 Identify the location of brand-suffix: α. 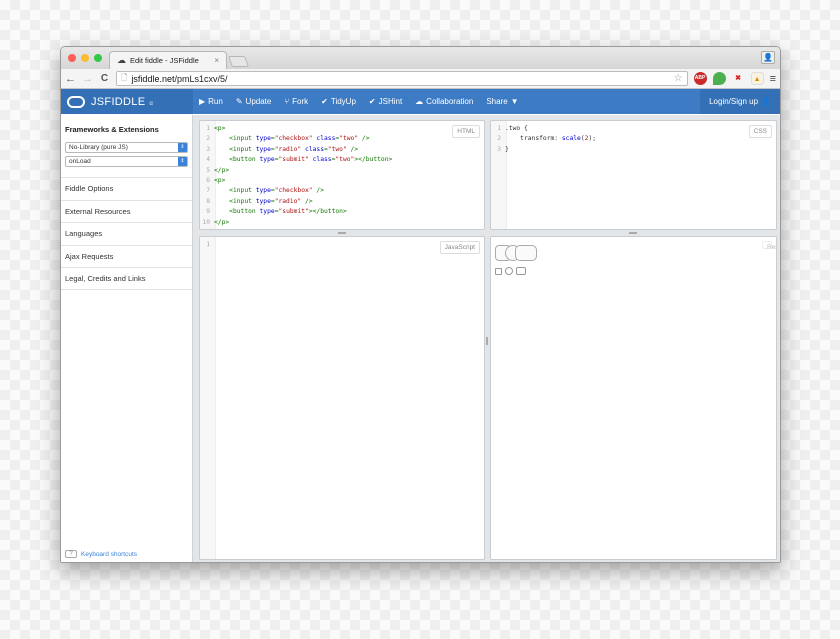
(151, 103).